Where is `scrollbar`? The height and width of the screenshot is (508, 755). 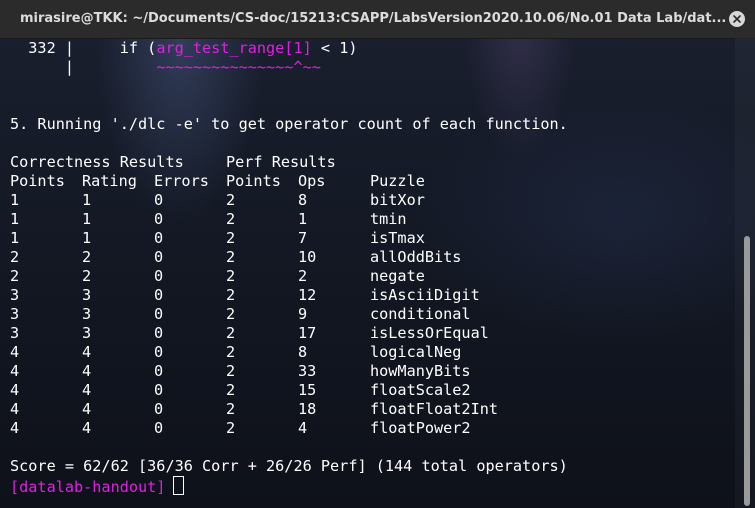
scrollbar is located at coordinates (745, 273).